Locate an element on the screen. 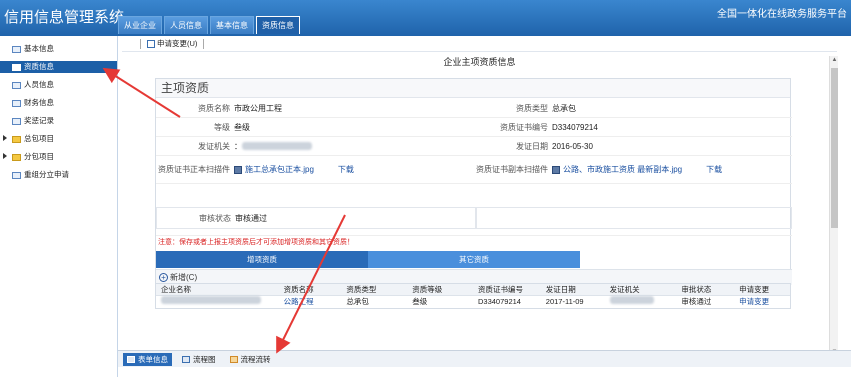  qual-name-cell: 公路工程 is located at coordinates (315, 302).